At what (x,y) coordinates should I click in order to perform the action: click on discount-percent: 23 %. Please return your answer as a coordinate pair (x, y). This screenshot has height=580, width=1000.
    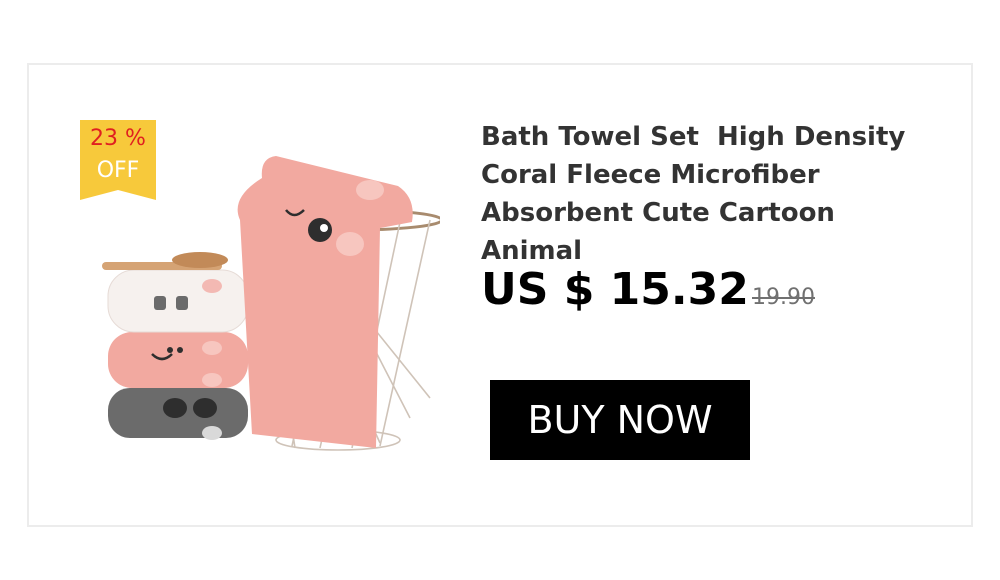
    Looking at the image, I should click on (118, 138).